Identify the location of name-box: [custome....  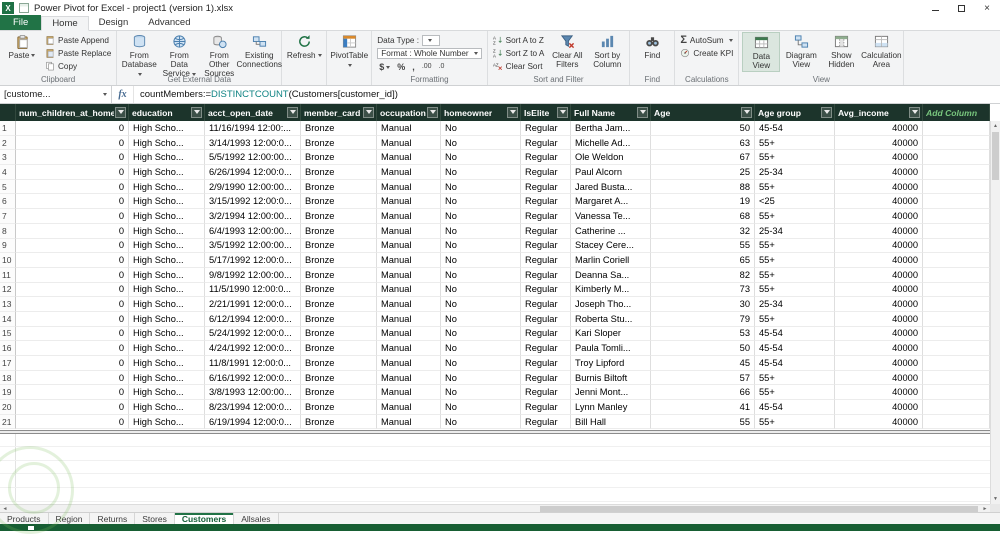
(56, 94).